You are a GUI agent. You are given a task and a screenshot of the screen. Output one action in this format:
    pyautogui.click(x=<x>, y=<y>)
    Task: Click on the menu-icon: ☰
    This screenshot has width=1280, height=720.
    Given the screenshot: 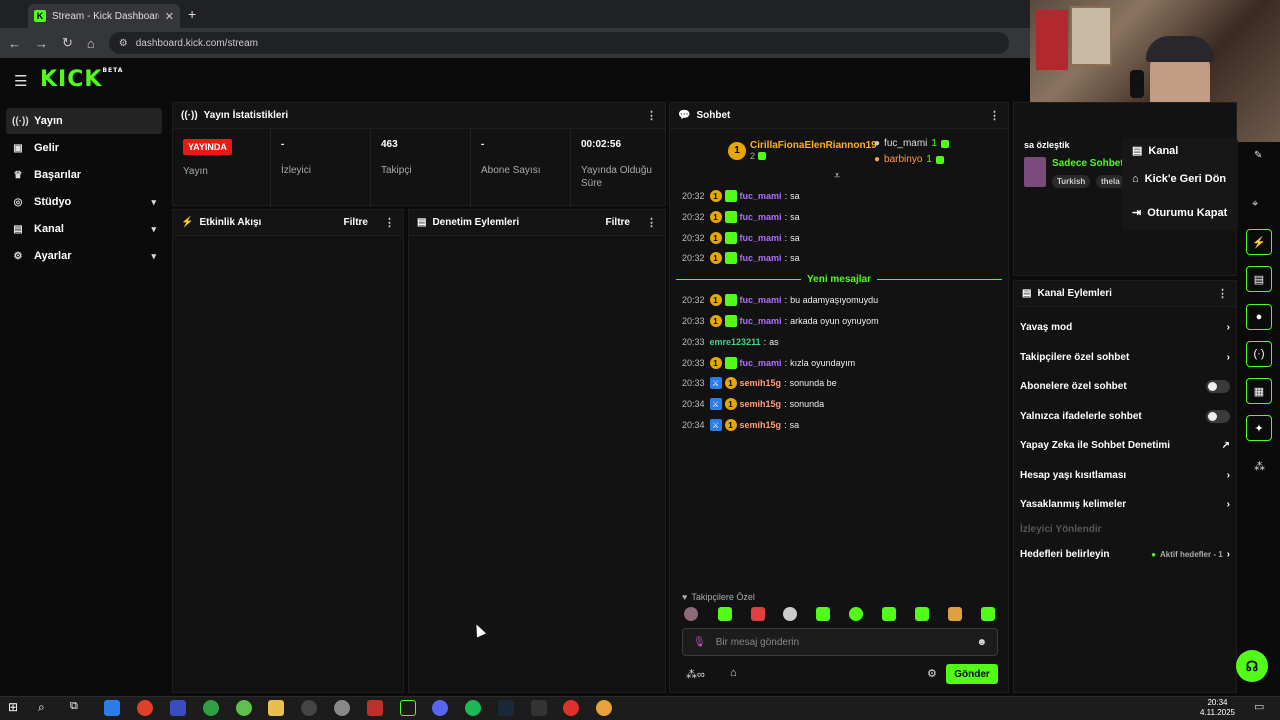 What is the action you would take?
    pyautogui.click(x=20, y=81)
    